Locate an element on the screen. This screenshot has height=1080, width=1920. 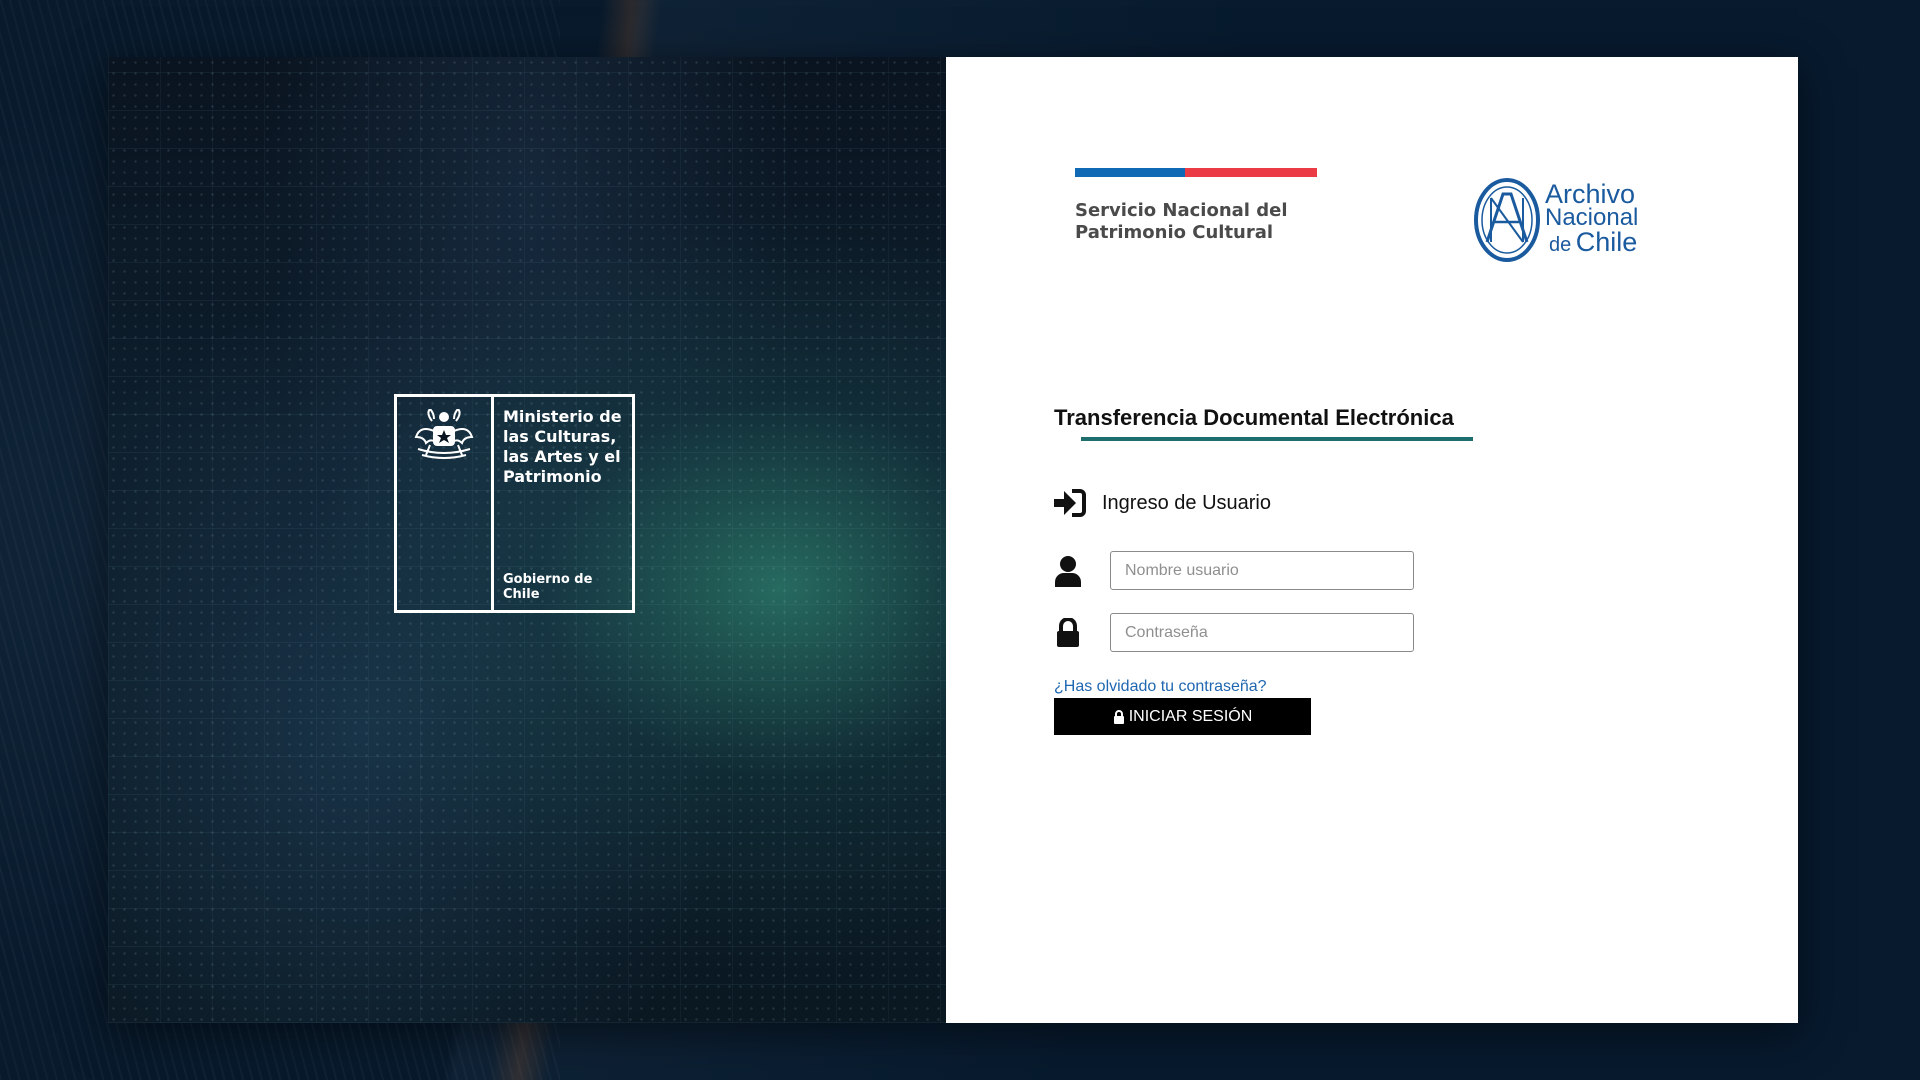
chile-coat-of-arms-icon is located at coordinates (444, 434).